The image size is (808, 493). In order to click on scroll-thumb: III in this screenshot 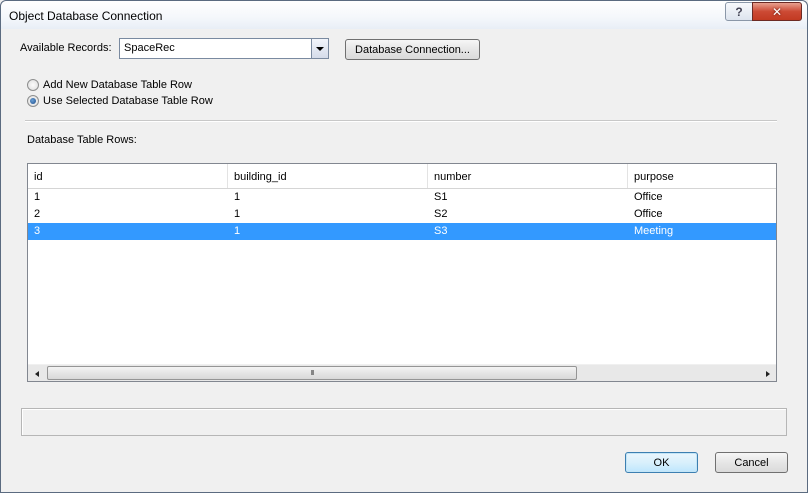, I will do `click(312, 373)`.